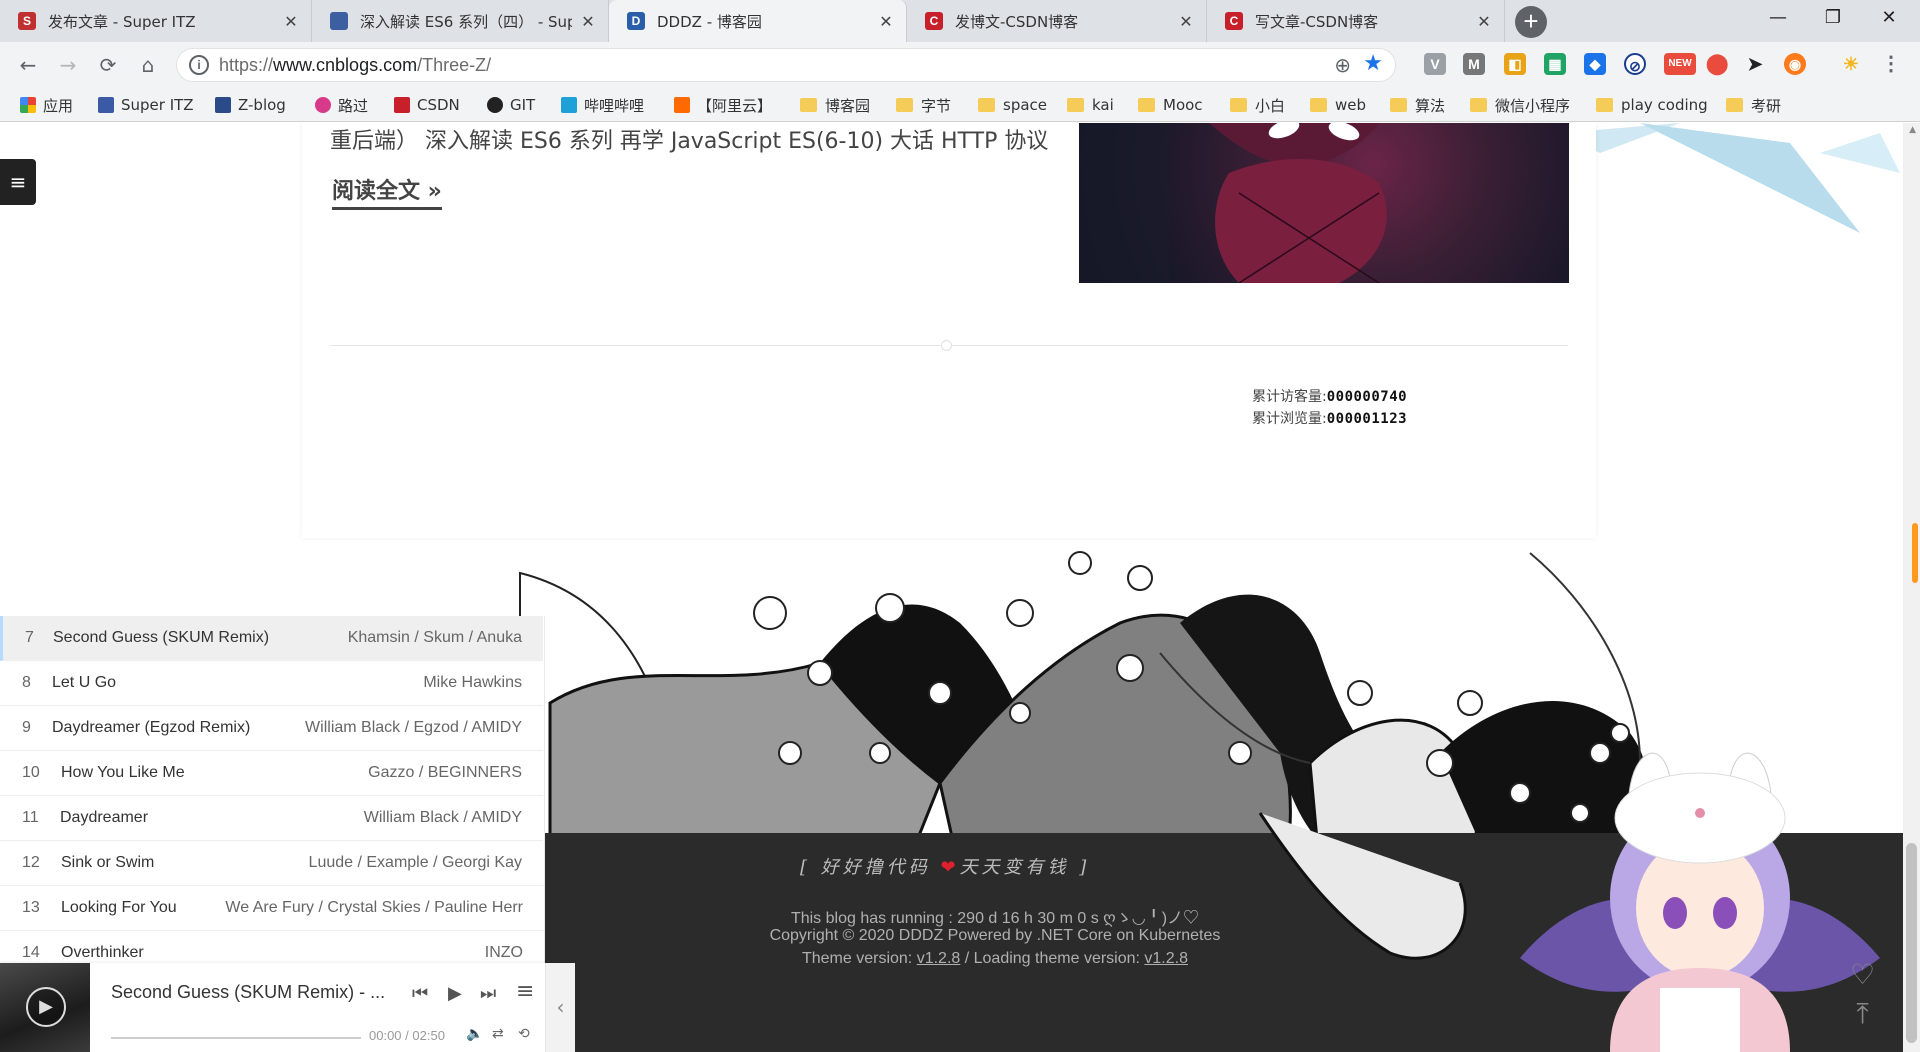 The width and height of the screenshot is (1920, 1052). Describe the element at coordinates (1778, 18) in the screenshot. I see `minimize-button: —` at that location.